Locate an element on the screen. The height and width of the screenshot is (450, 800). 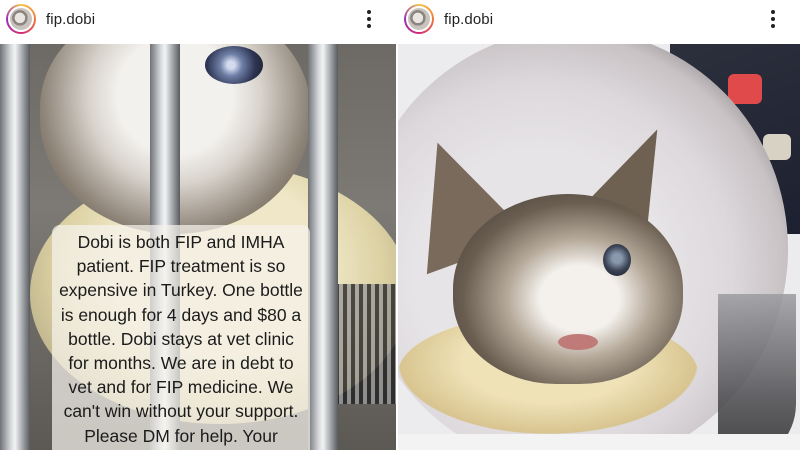
cage-grill is located at coordinates (365, 344).